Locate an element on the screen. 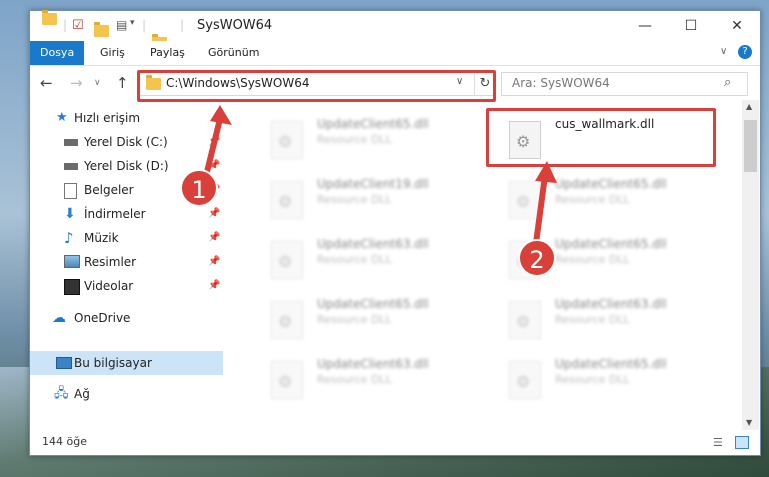  annotation-badge-1: 1 is located at coordinates (199, 188).